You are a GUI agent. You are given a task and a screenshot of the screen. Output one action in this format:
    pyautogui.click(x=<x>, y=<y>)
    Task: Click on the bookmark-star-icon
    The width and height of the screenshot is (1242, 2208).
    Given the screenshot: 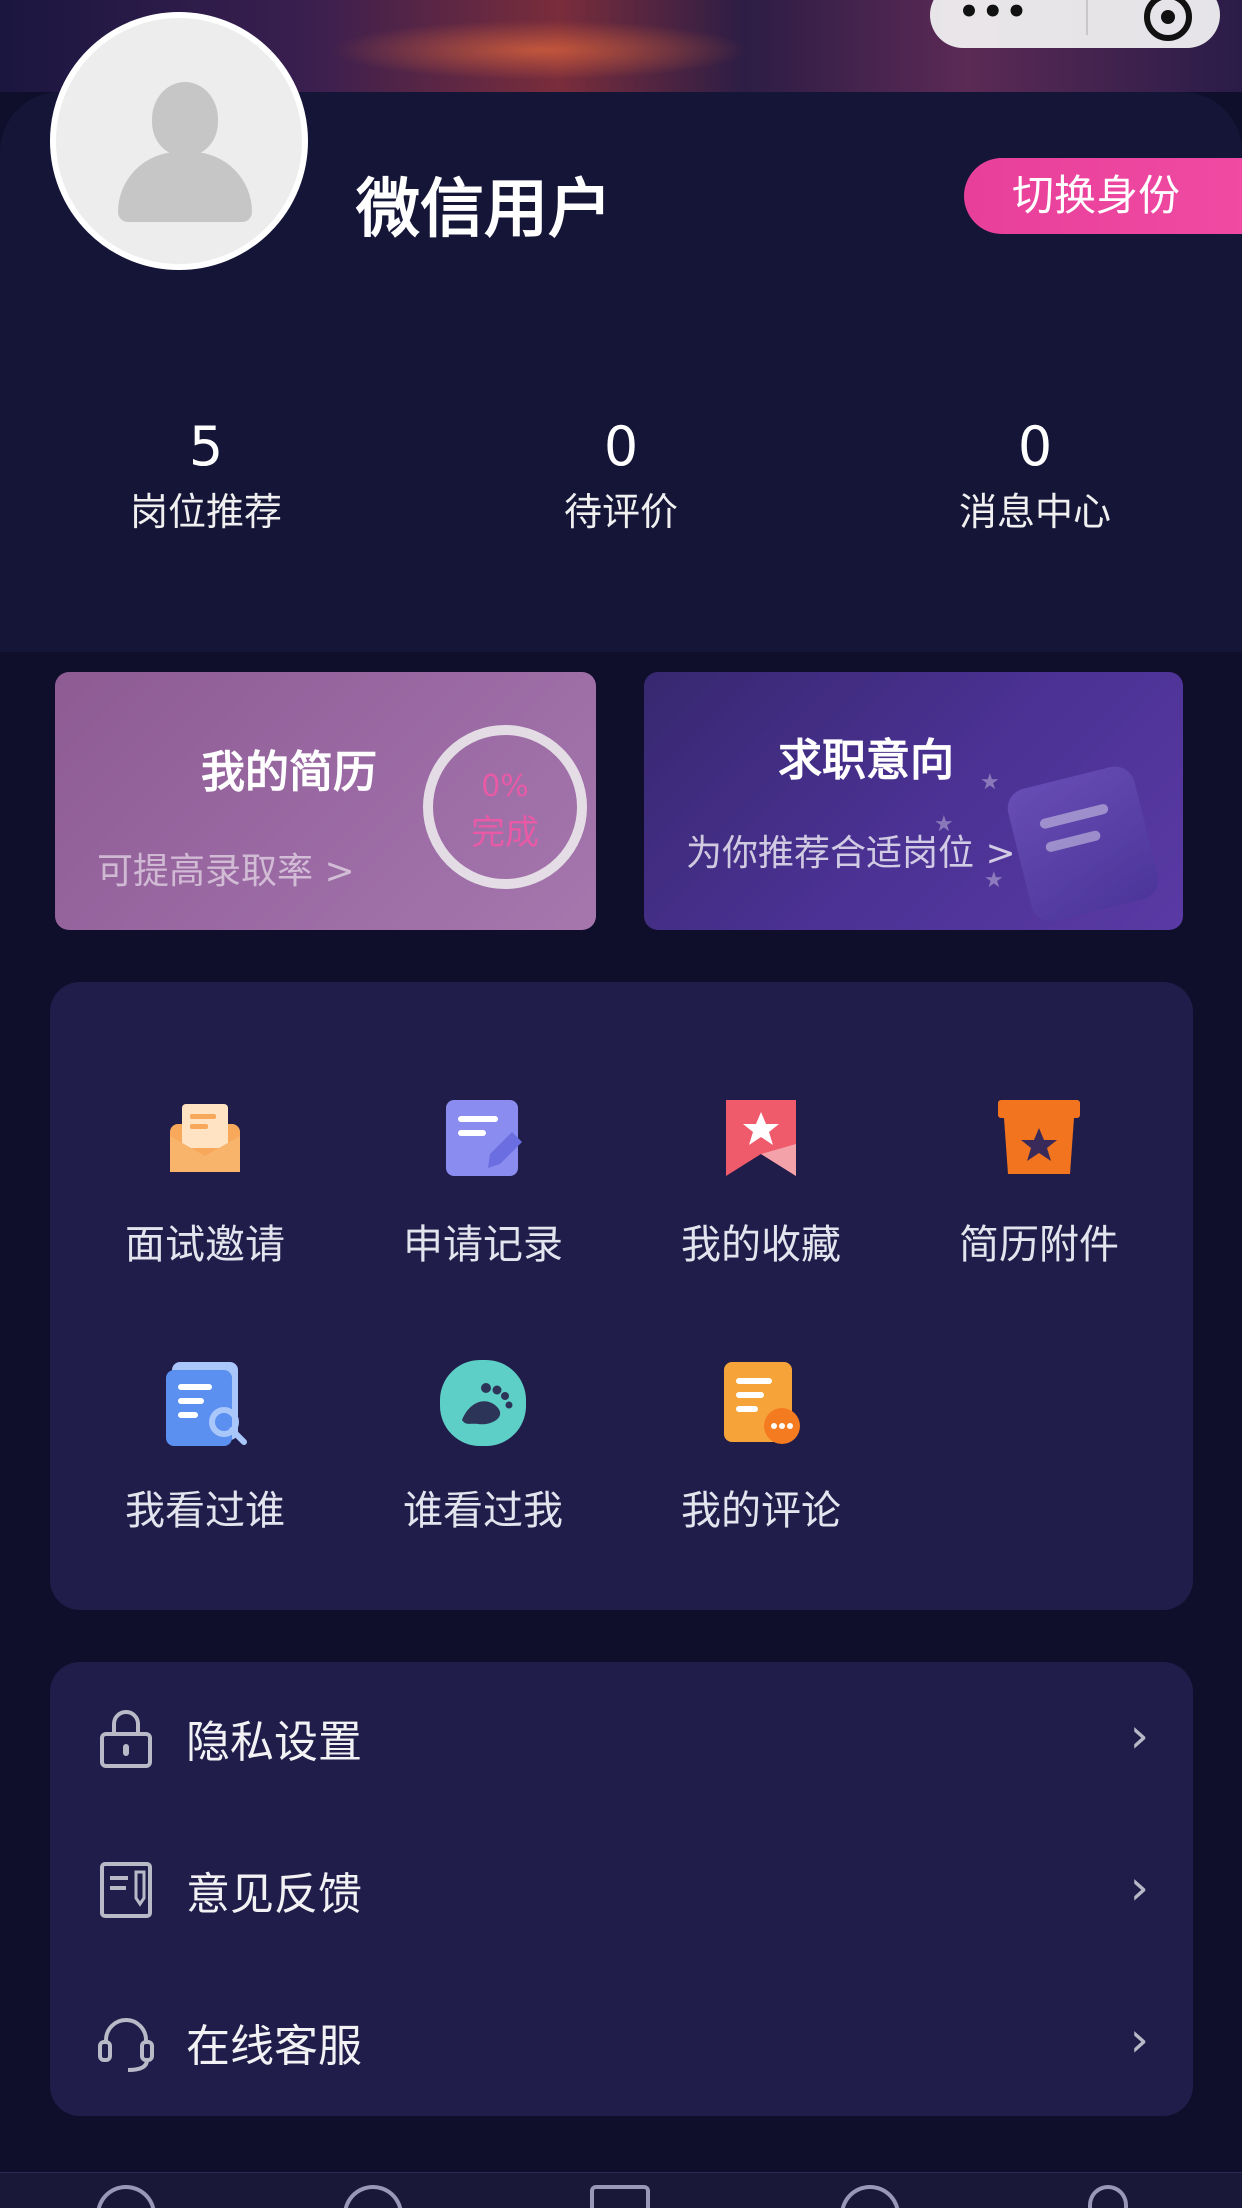 What is the action you would take?
    pyautogui.click(x=761, y=1137)
    